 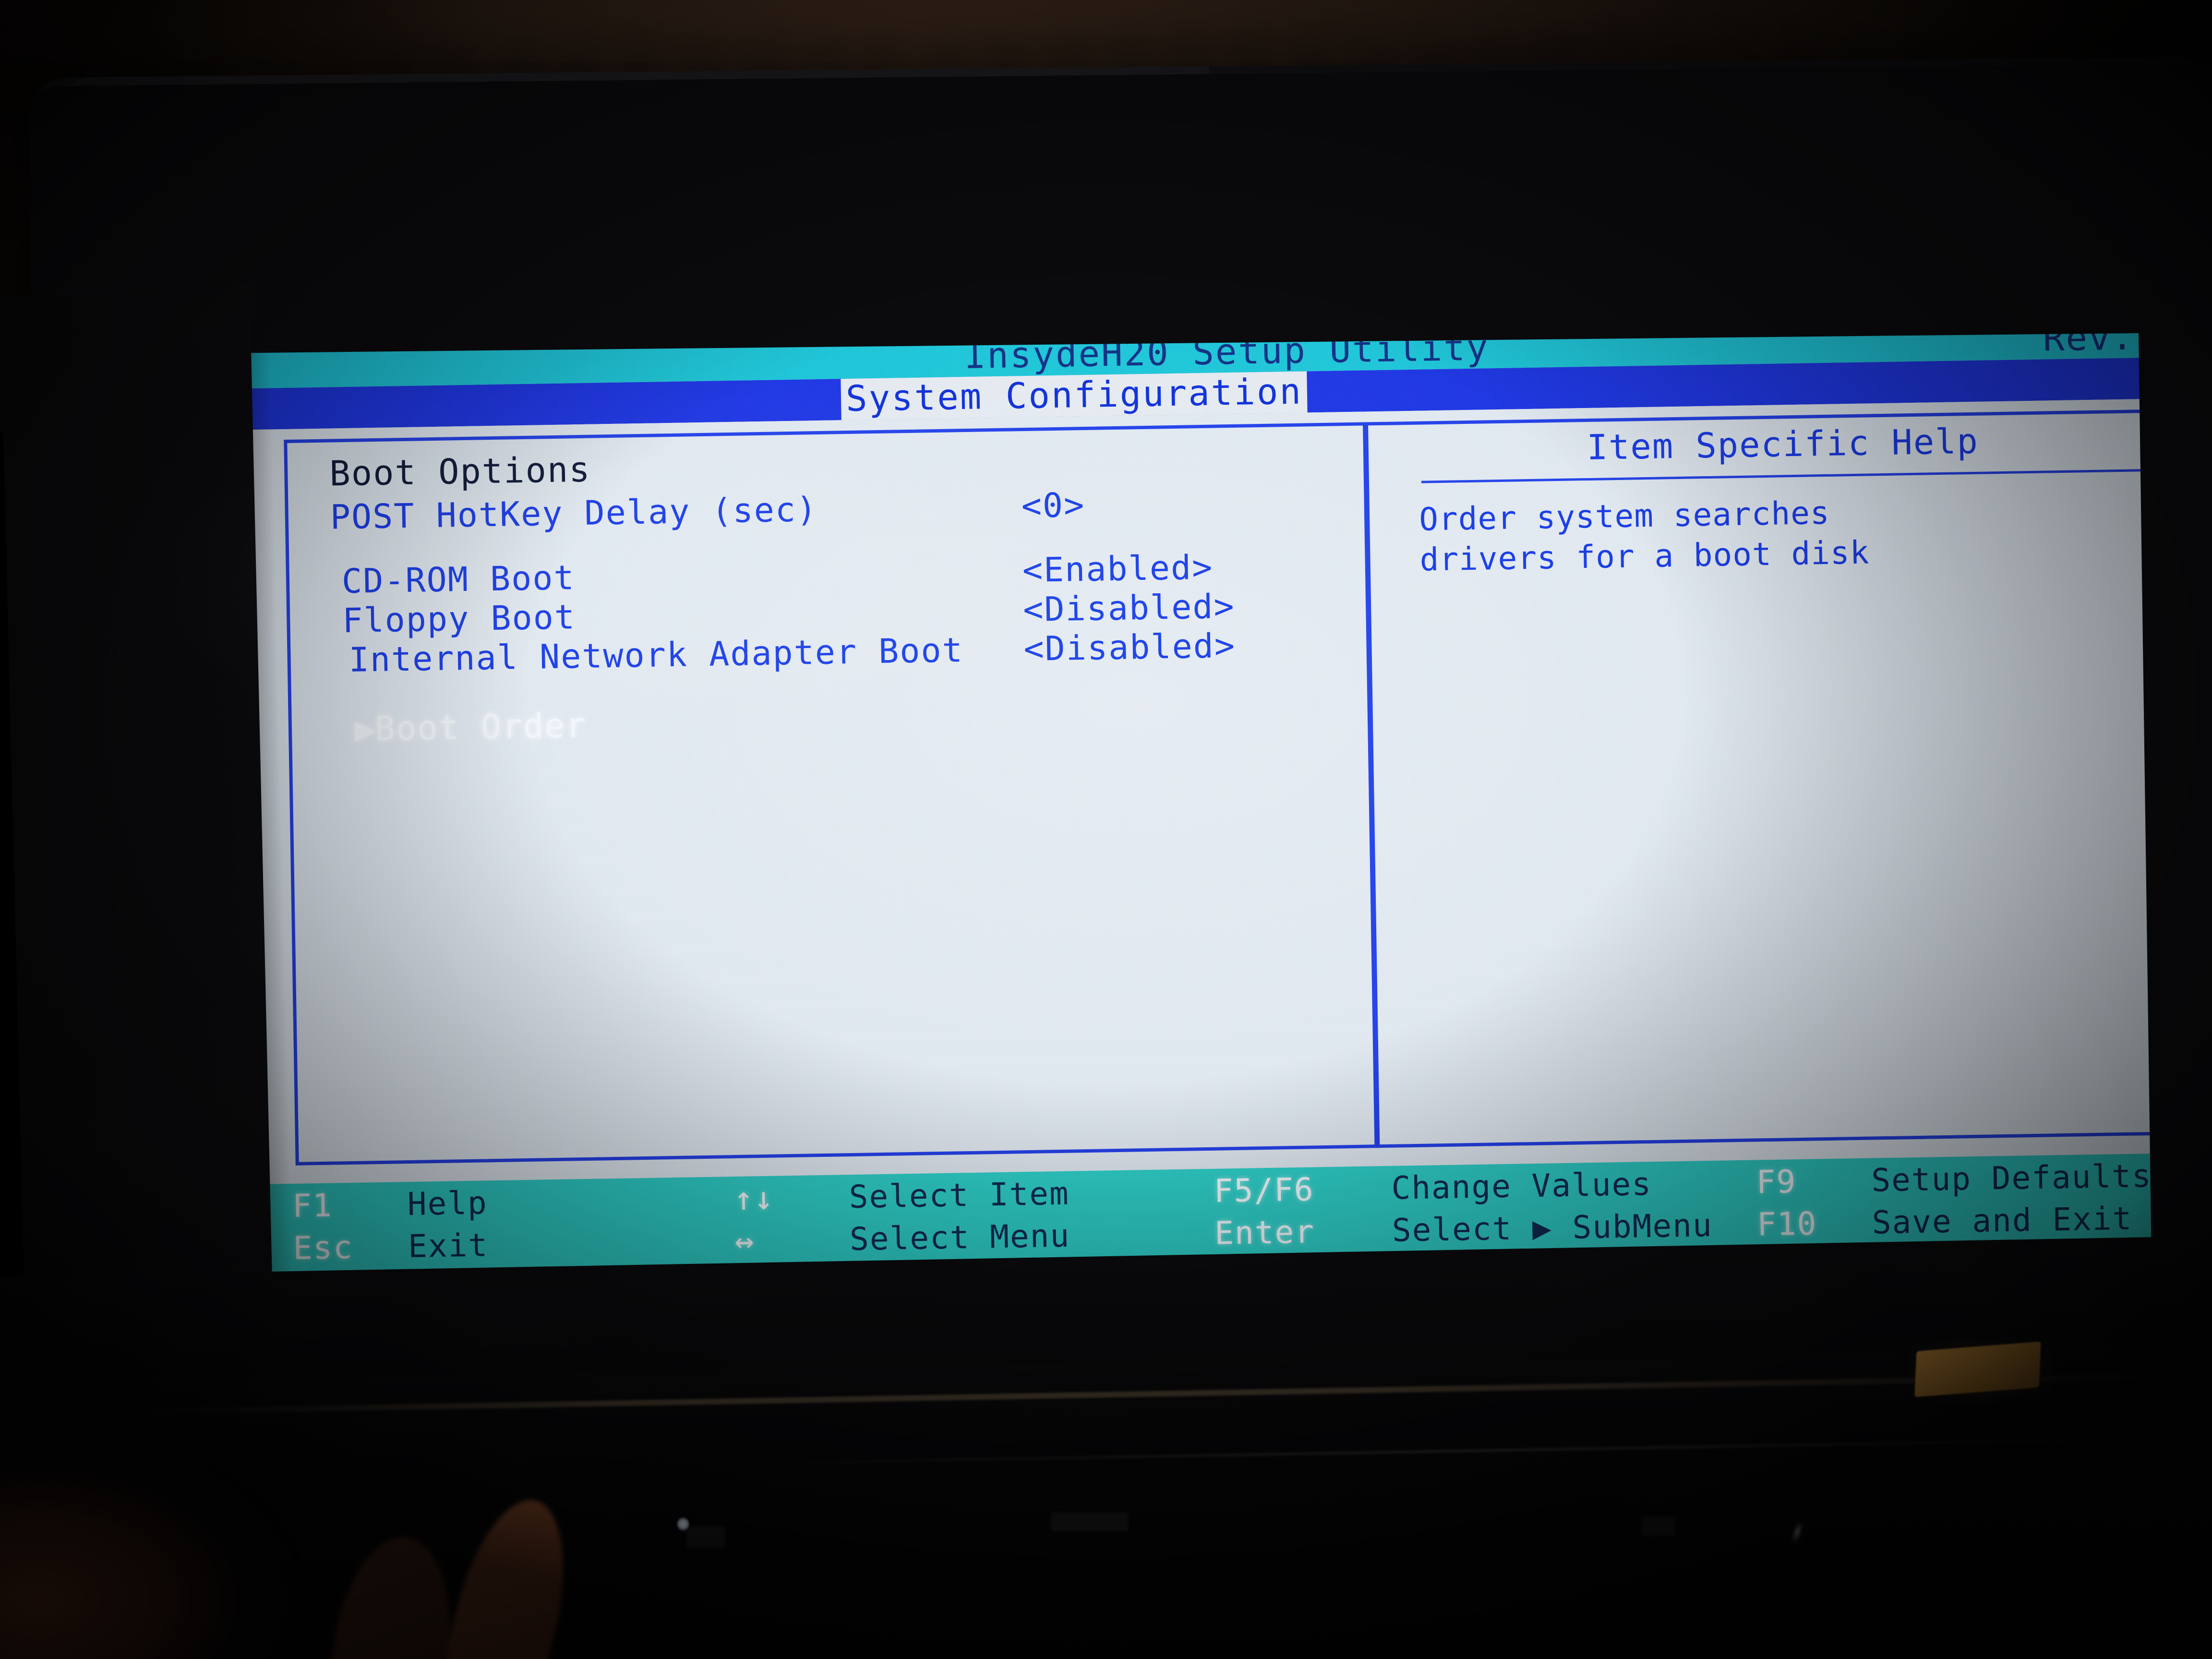 What do you see at coordinates (187, 1552) in the screenshot?
I see `hand` at bounding box center [187, 1552].